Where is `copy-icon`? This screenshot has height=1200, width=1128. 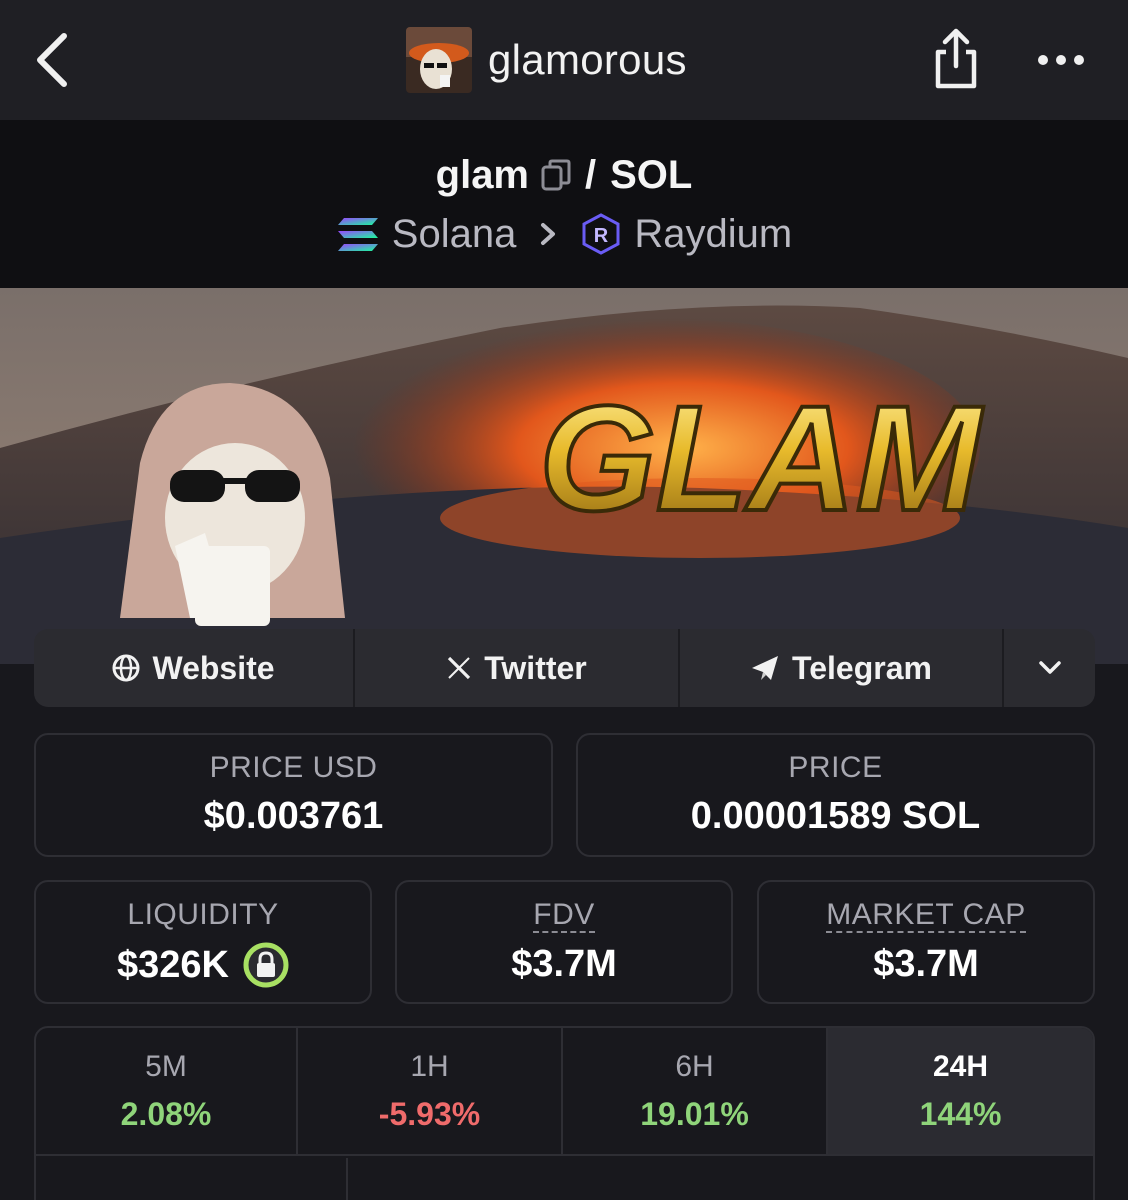
copy-icon is located at coordinates (556, 175).